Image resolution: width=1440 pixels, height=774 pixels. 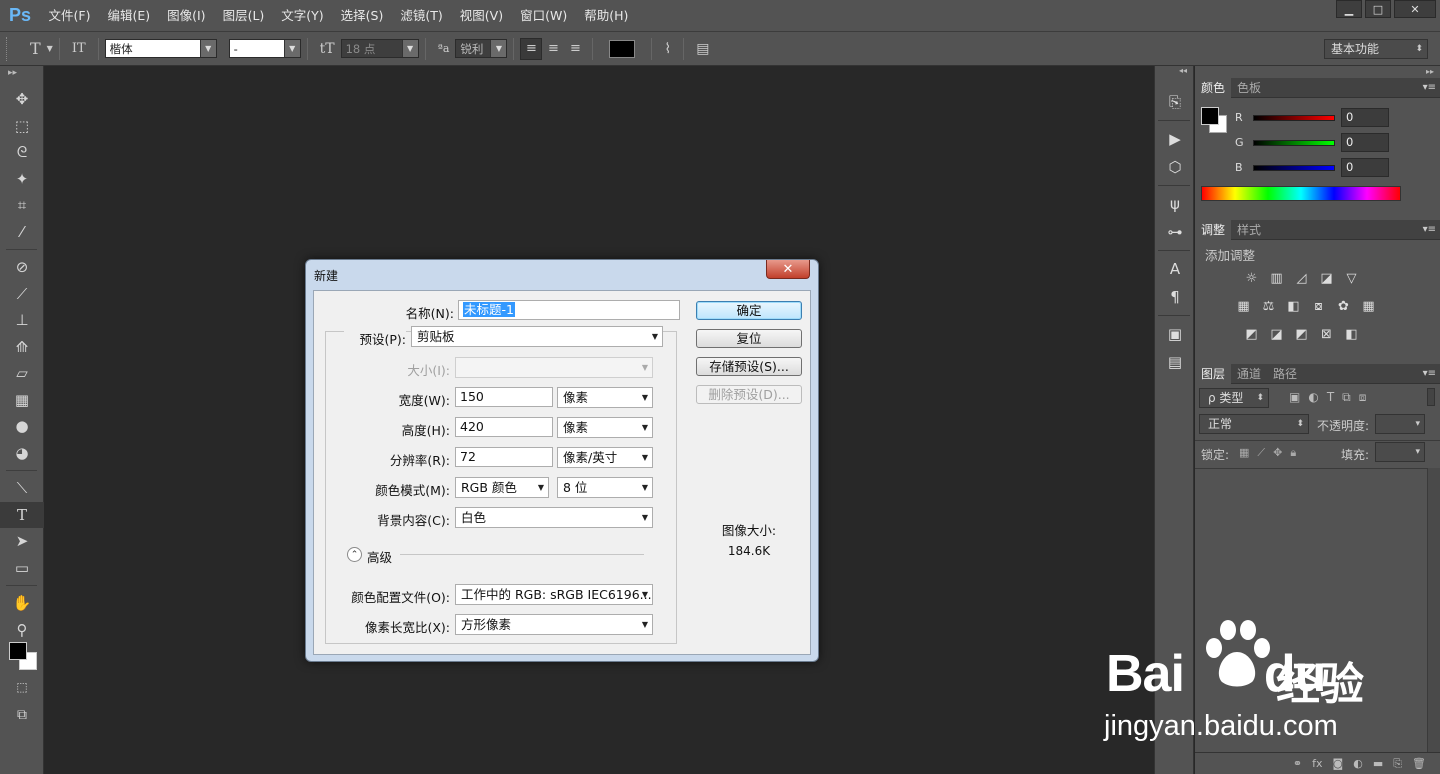 I want to click on blend-mode-select: 正常 ⬍, so click(x=1254, y=424).